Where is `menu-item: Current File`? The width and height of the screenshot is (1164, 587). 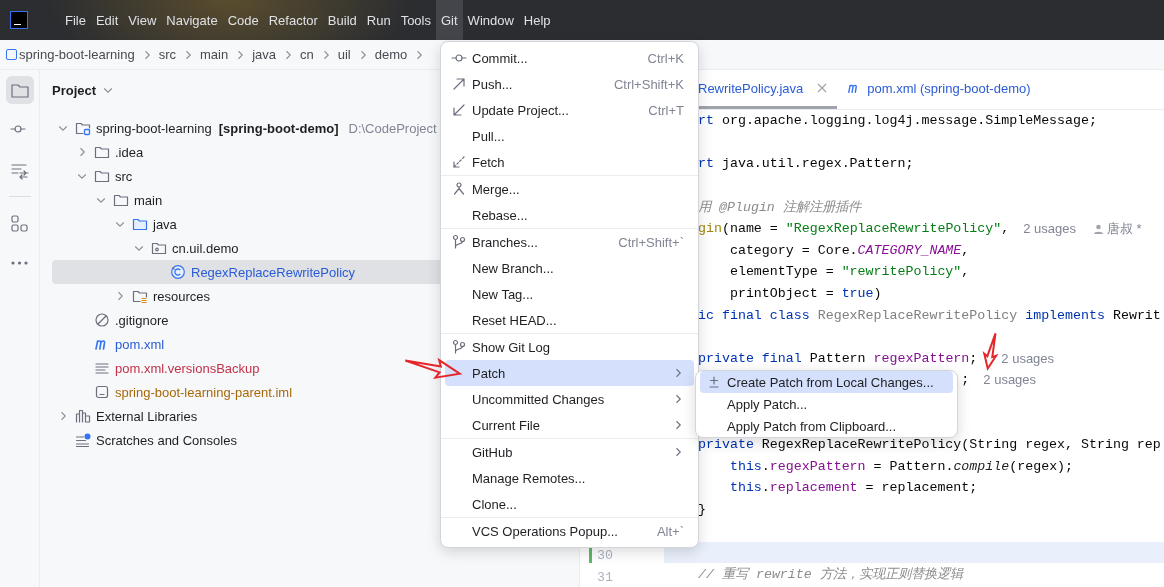
menu-item: Current File is located at coordinates (569, 425).